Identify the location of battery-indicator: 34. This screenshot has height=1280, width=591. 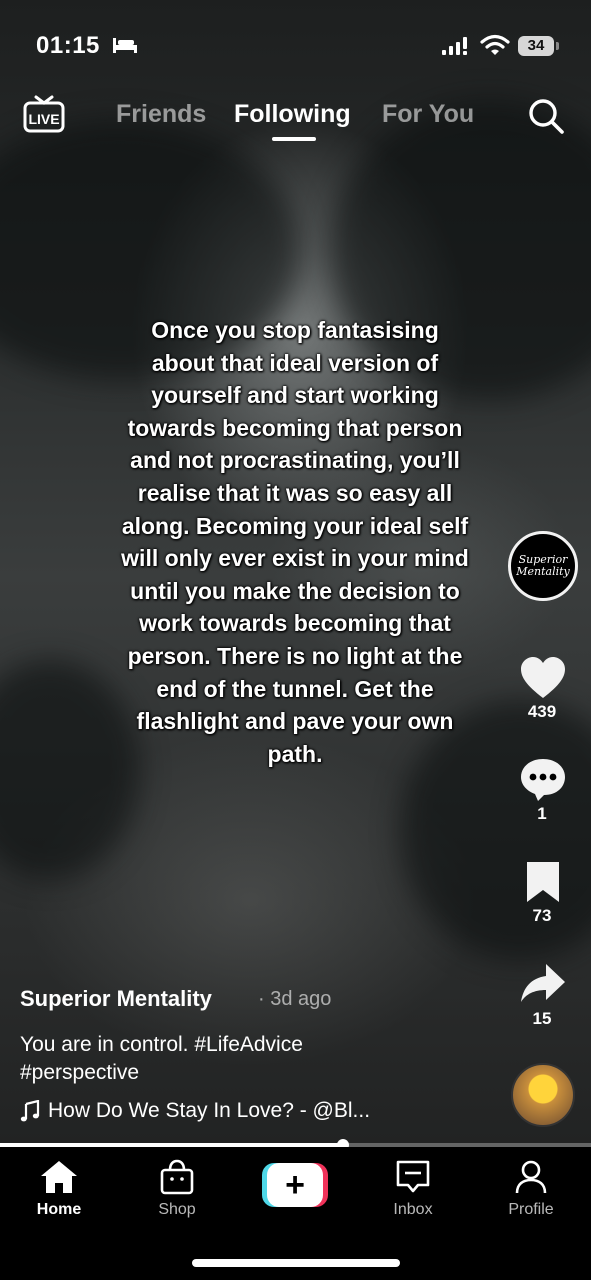
(536, 46).